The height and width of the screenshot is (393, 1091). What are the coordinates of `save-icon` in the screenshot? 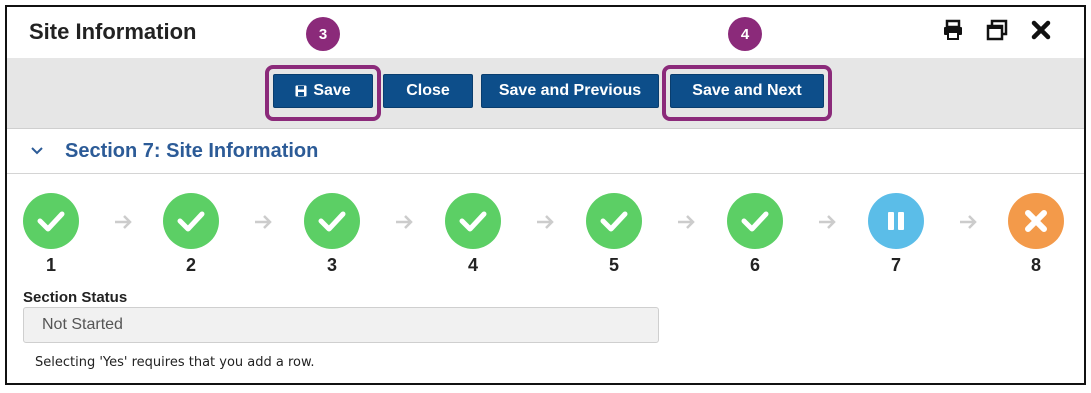 It's located at (301, 91).